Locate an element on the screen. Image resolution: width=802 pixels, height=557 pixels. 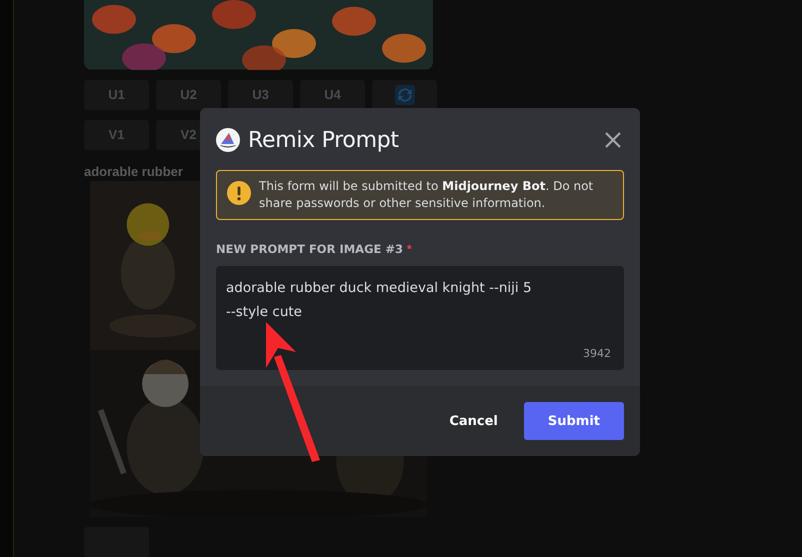
warning-icon is located at coordinates (239, 193).